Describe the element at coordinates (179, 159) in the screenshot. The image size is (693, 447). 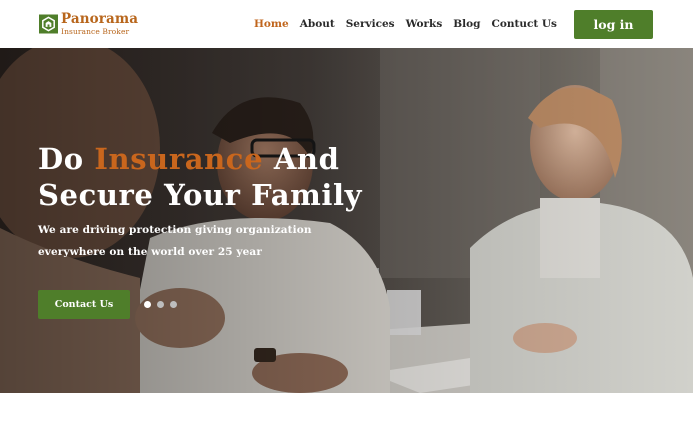
I see `hero-title-accent: Insurance` at that location.